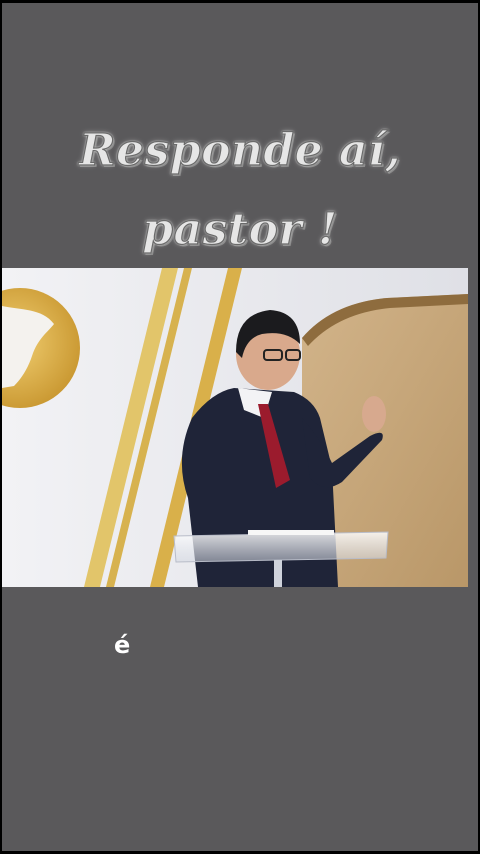 The height and width of the screenshot is (854, 480). What do you see at coordinates (240, 229) in the screenshot?
I see `title-line-2: pastor !` at bounding box center [240, 229].